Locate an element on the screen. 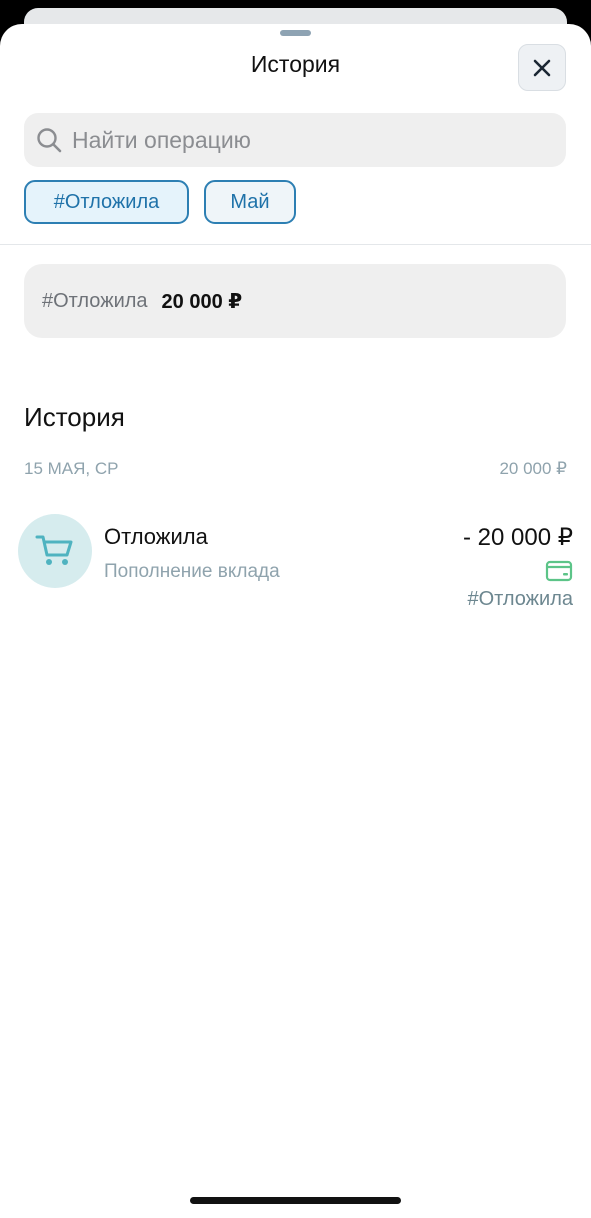 The width and height of the screenshot is (591, 1218). date-group-label: 15 МАЯ, СР is located at coordinates (71, 468).